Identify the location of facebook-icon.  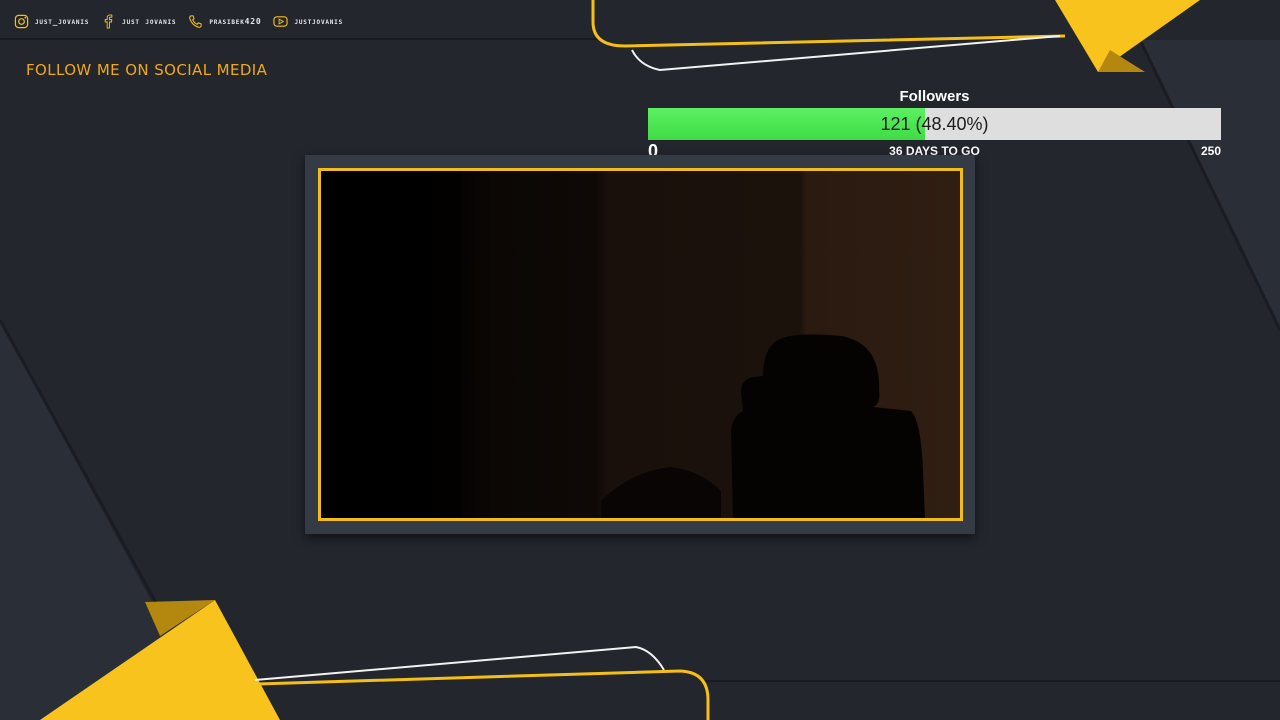
(108, 21).